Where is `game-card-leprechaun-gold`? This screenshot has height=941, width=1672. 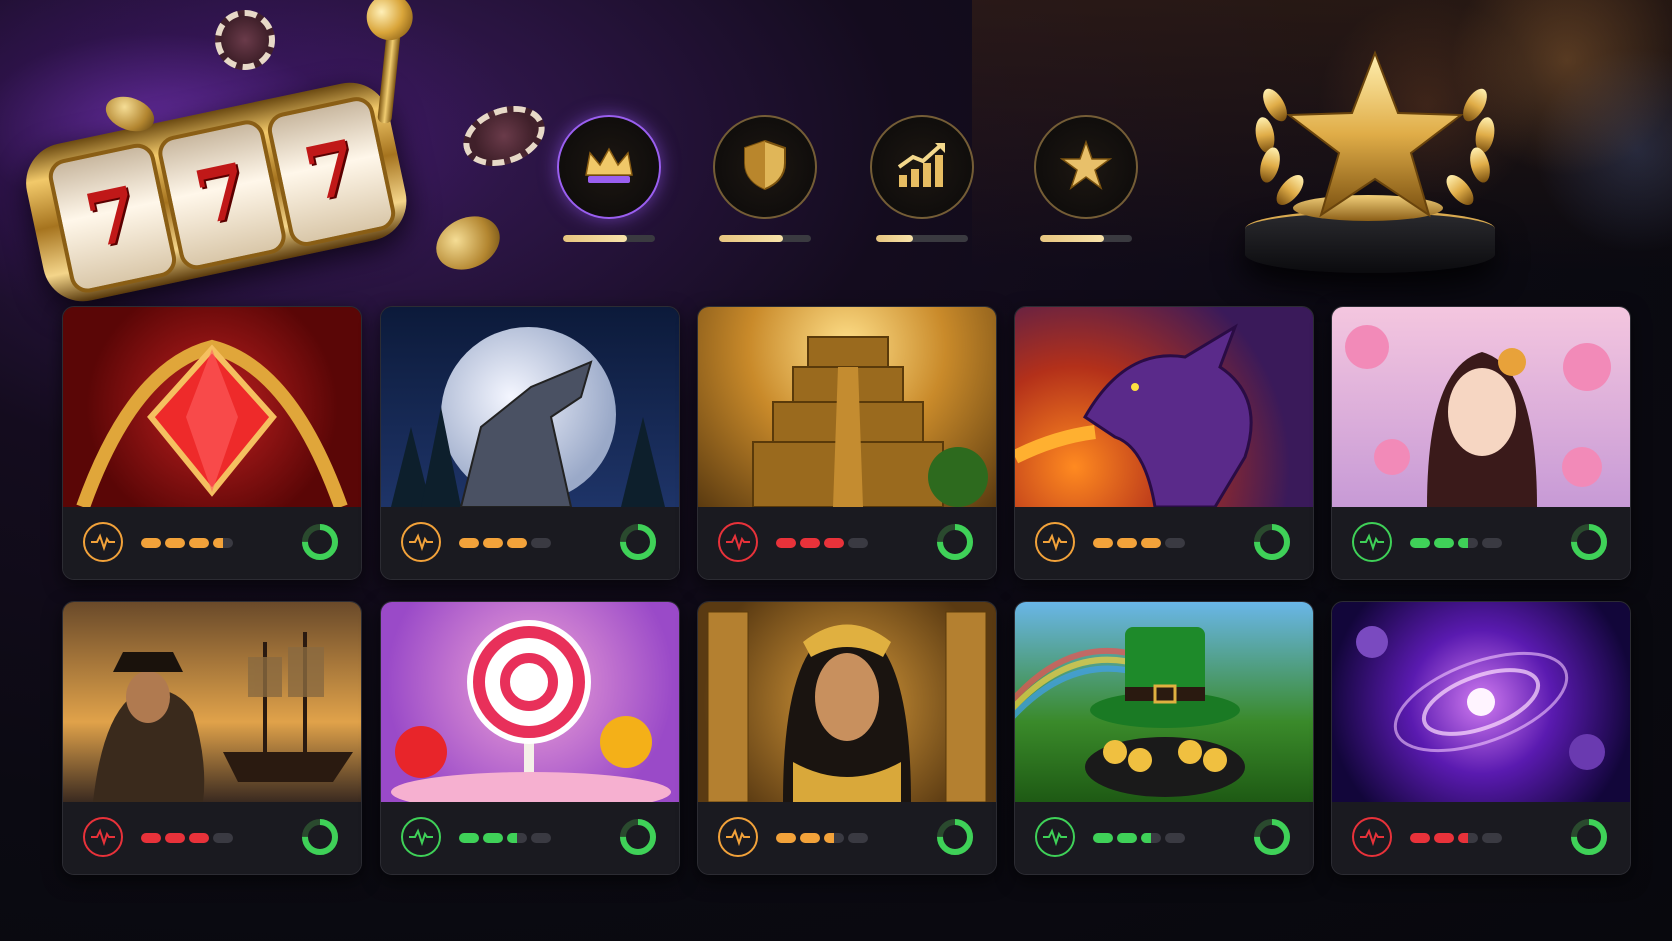 game-card-leprechaun-gold is located at coordinates (1164, 738).